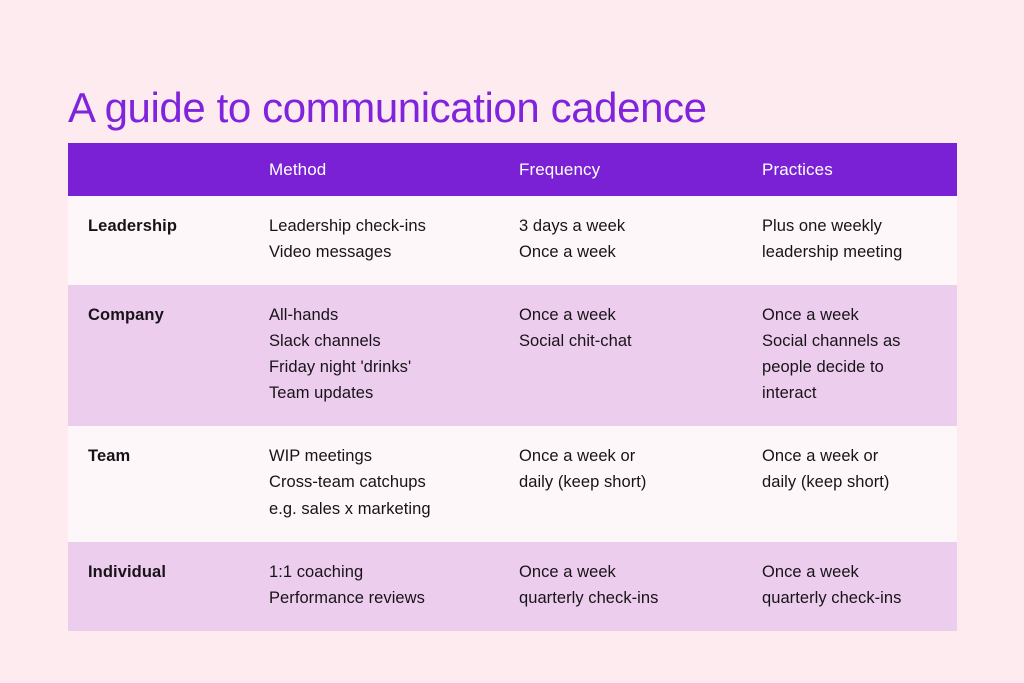  What do you see at coordinates (321, 393) in the screenshot?
I see `cell-line: Team updates` at bounding box center [321, 393].